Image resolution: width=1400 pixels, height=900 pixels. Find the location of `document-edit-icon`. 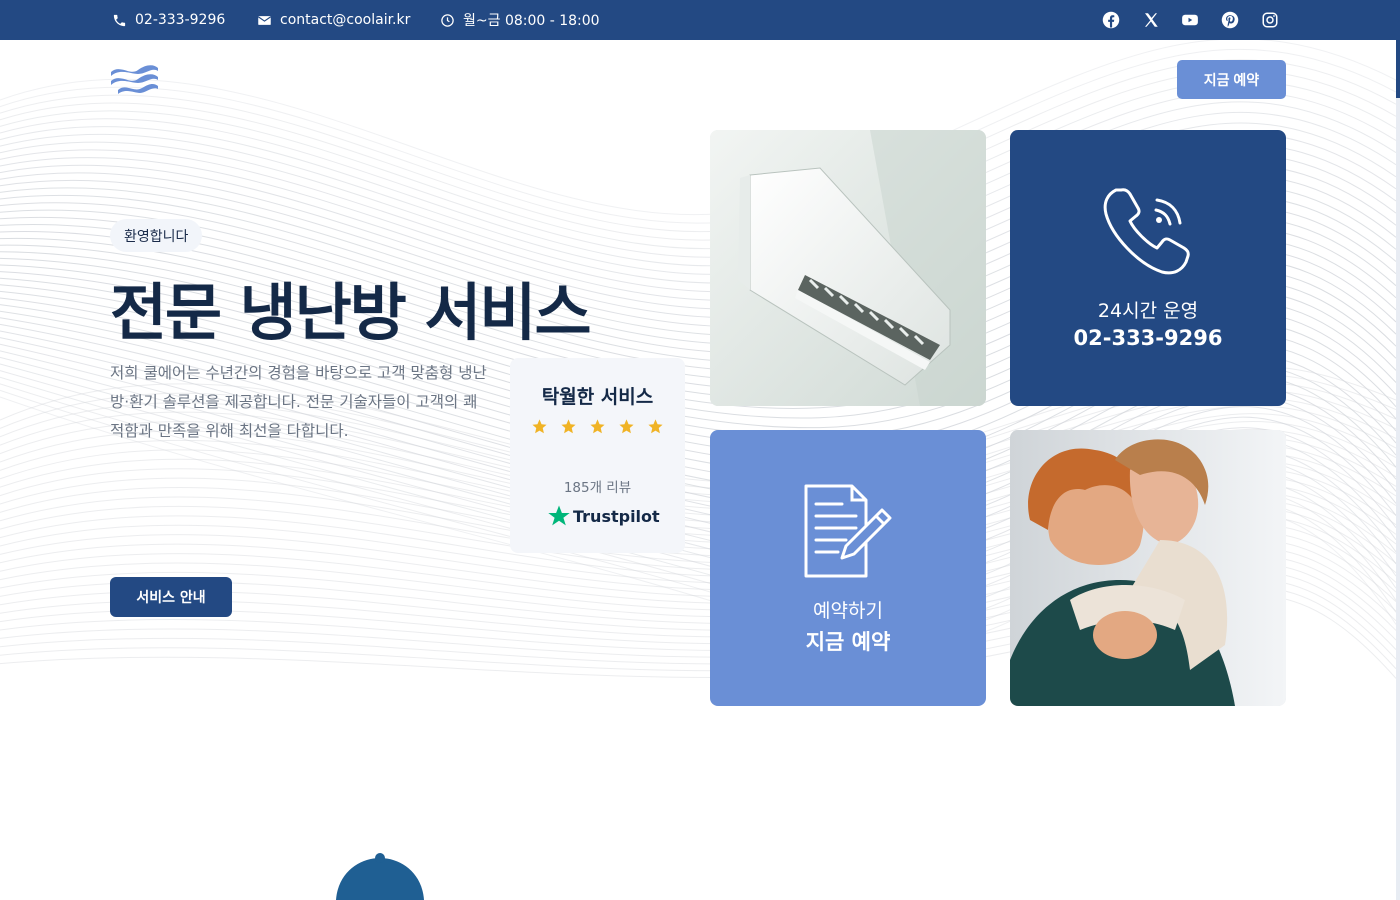

document-edit-icon is located at coordinates (848, 531).